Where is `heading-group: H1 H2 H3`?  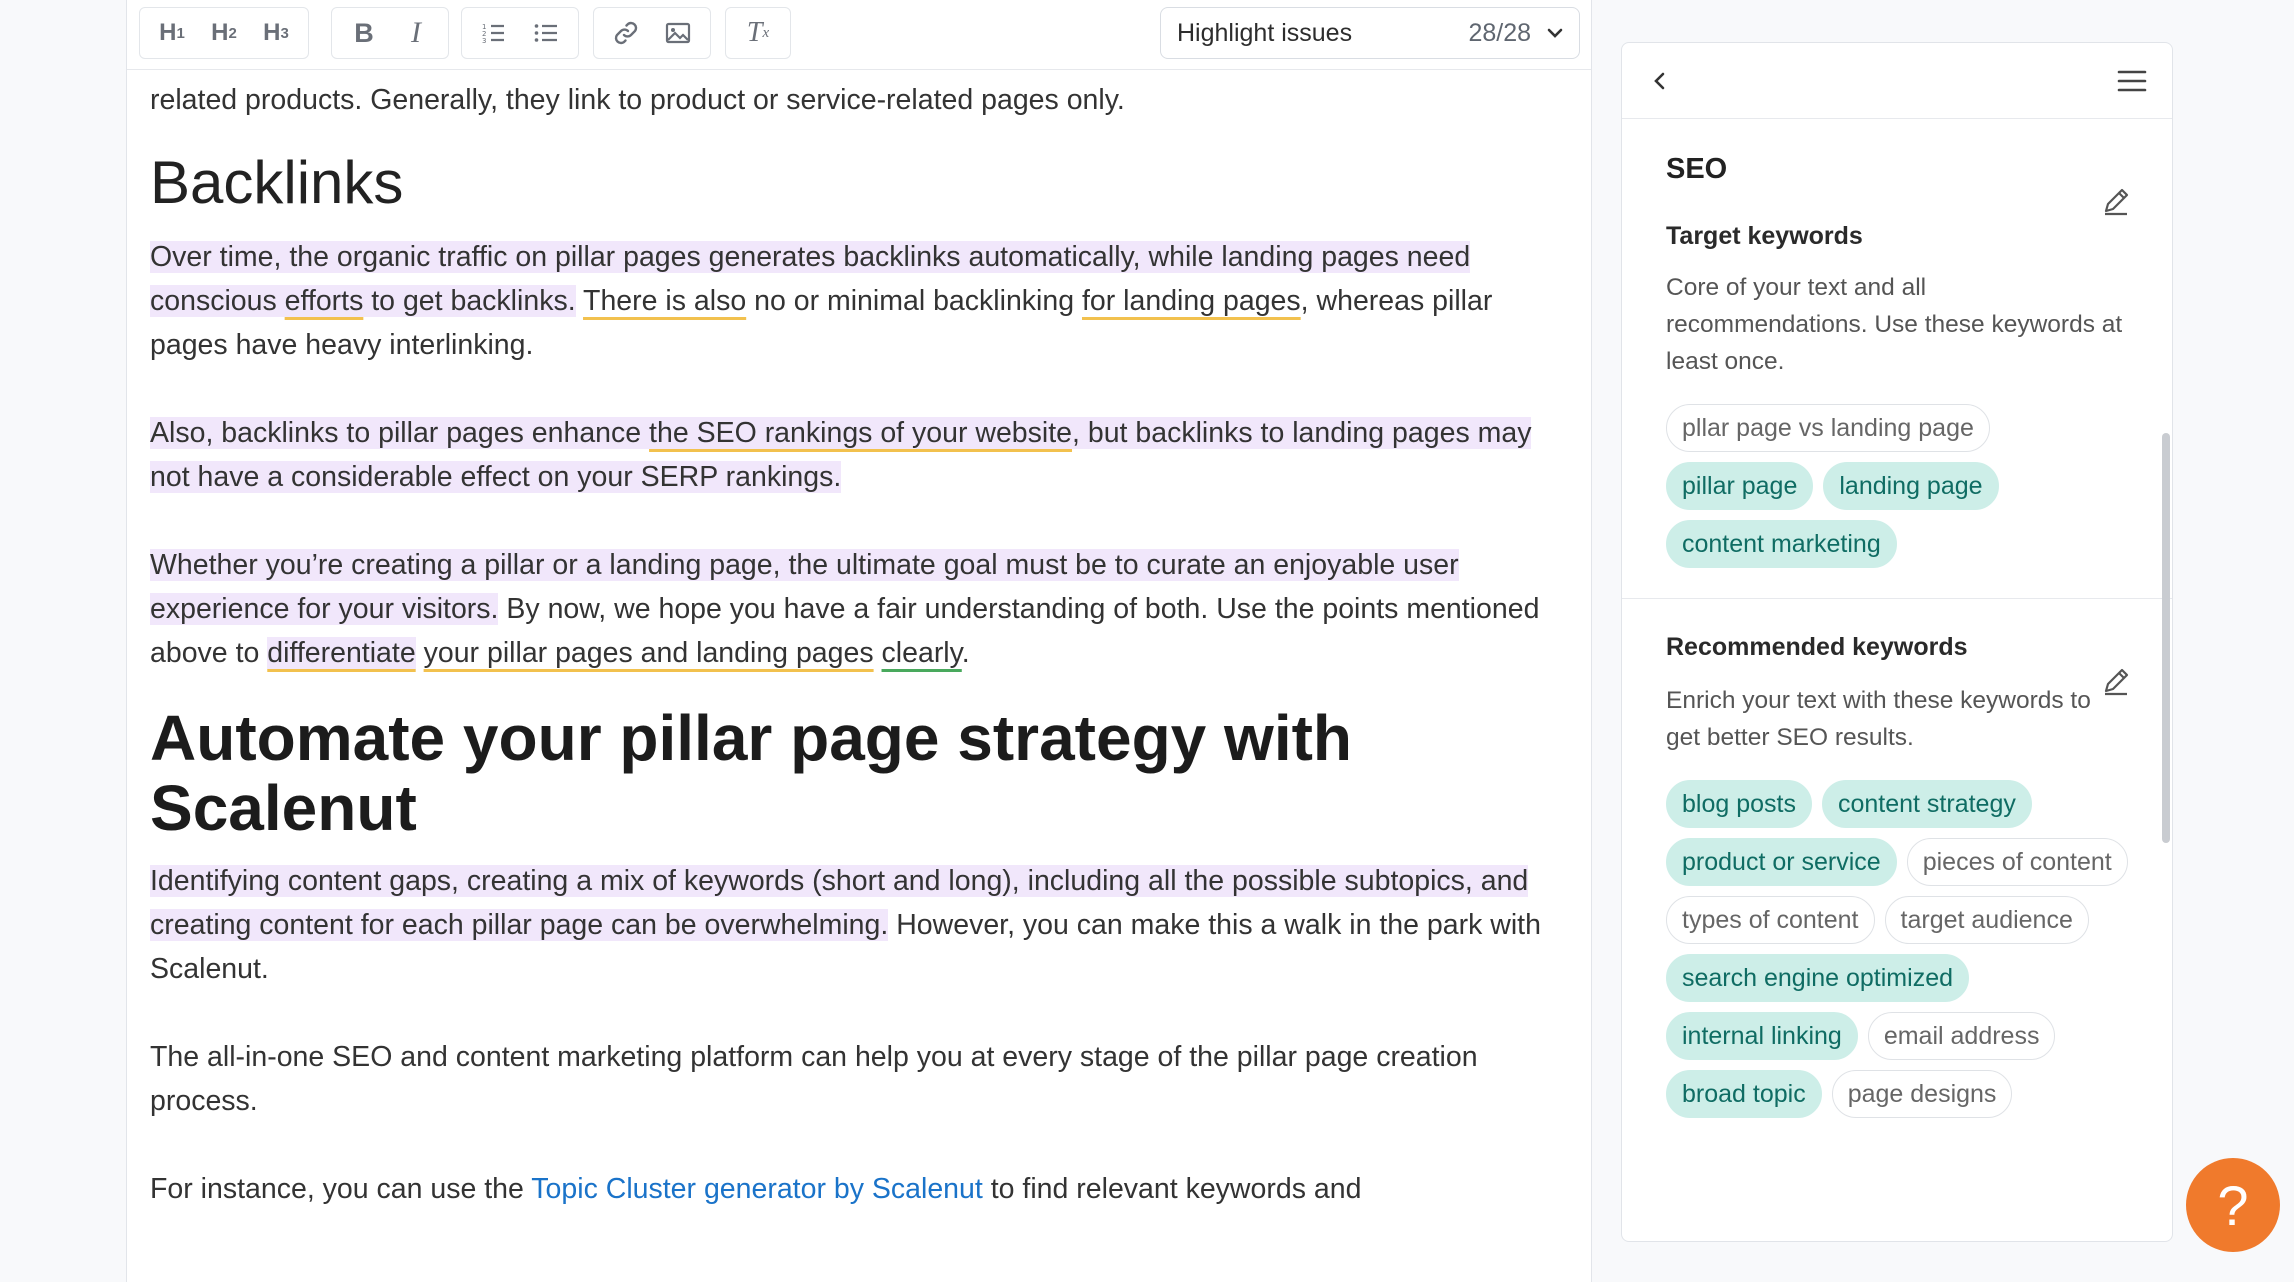
heading-group: H1 H2 H3 is located at coordinates (224, 33).